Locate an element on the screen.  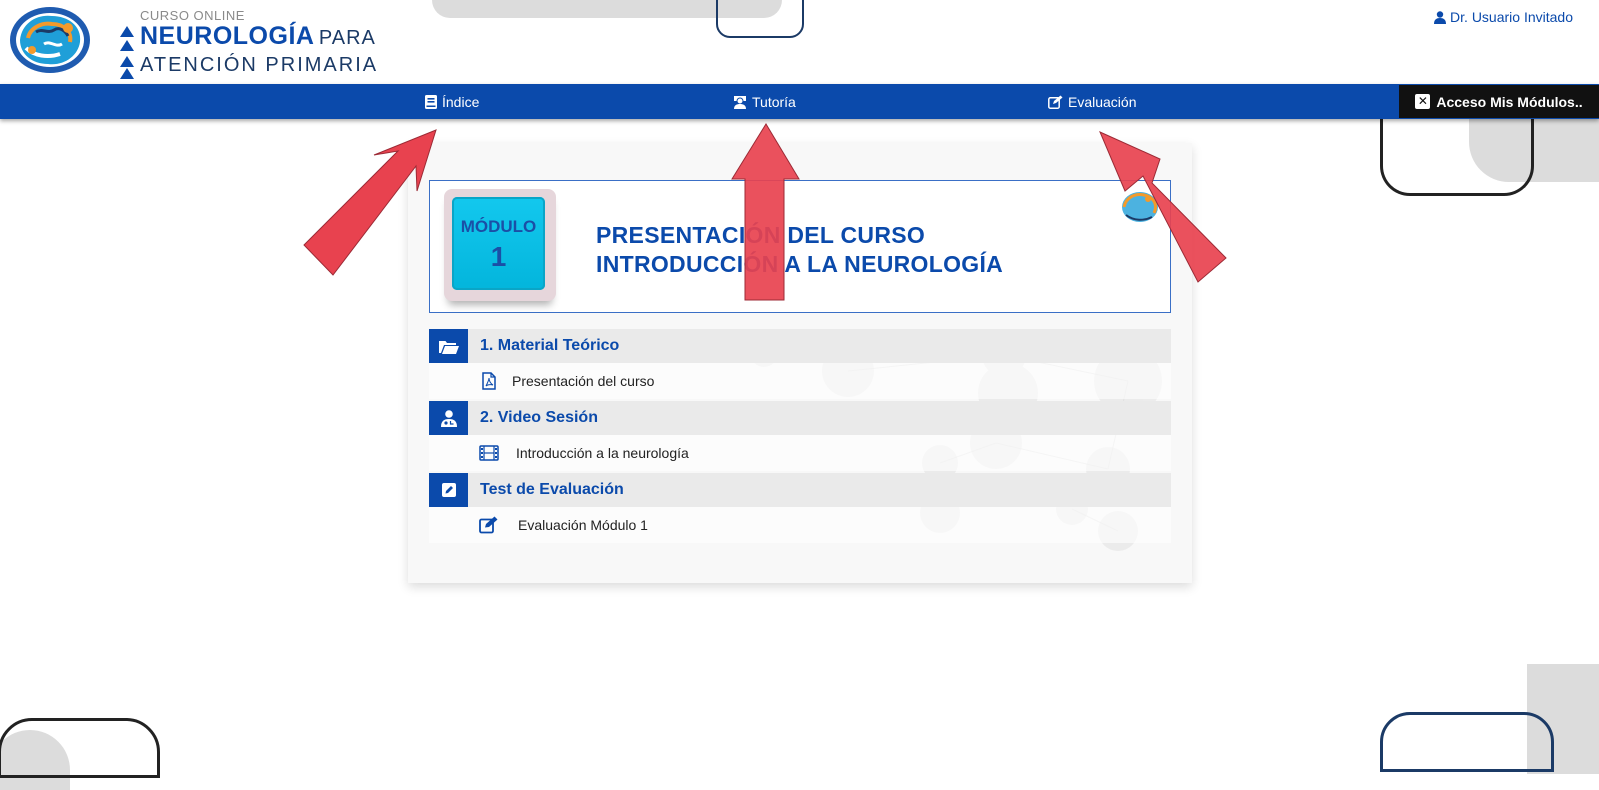
list-item-evaluacion-modulo: Evaluación Módulo 1 is located at coordinates (800, 525).